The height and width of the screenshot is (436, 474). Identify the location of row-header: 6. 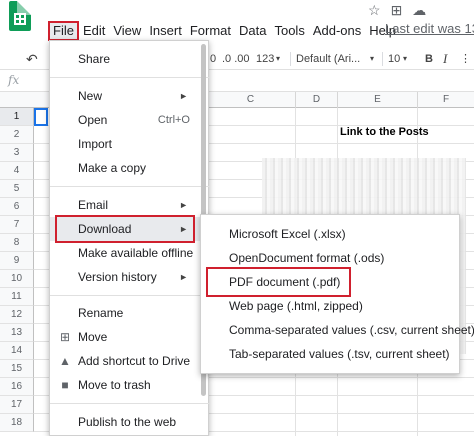
(17, 207).